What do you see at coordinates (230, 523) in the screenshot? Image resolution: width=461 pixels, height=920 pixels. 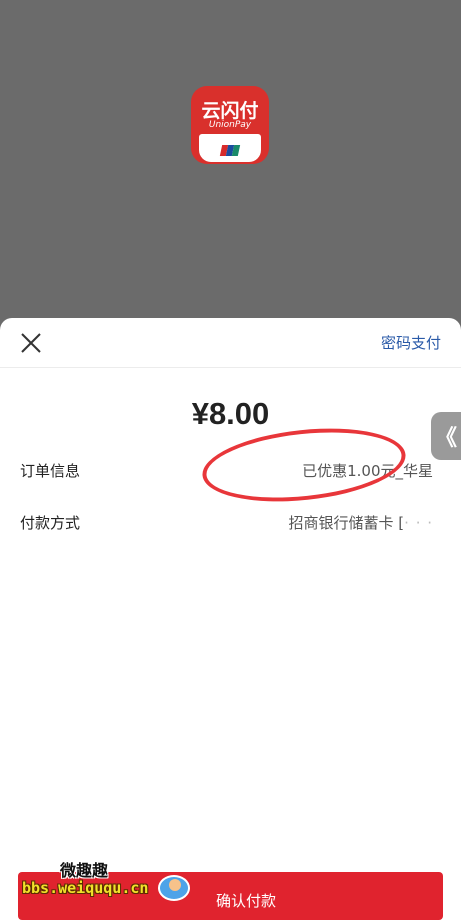 I see `payment-method-row: 付款方式 招商银行储蓄卡 [· · ·` at bounding box center [230, 523].